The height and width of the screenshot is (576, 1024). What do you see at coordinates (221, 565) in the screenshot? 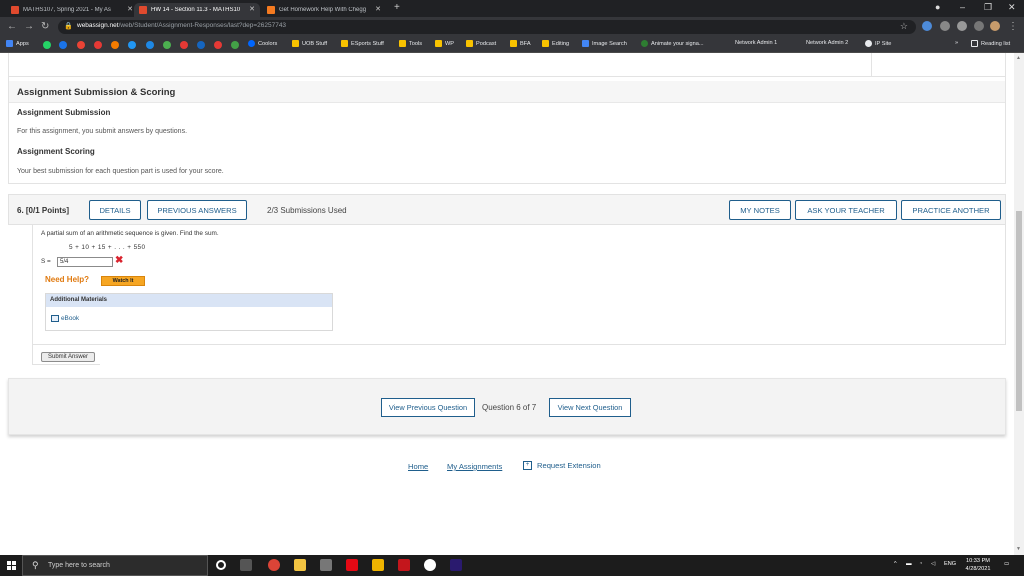
I see `cortana-icon` at bounding box center [221, 565].